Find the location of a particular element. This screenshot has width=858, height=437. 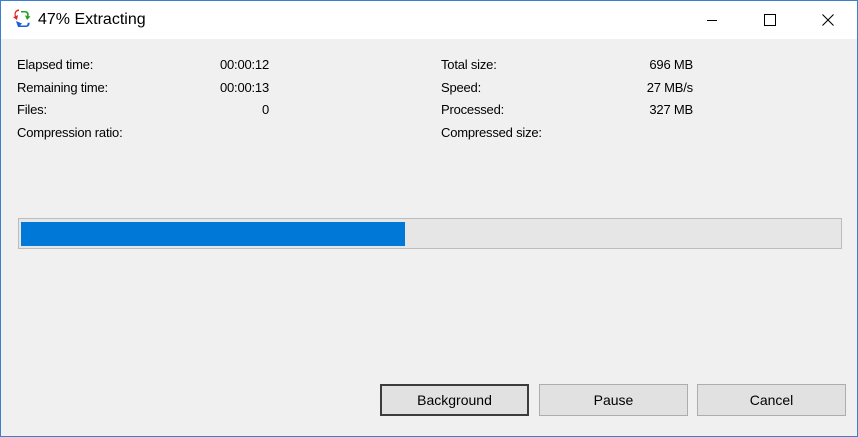

progress-bar-fill is located at coordinates (213, 234).